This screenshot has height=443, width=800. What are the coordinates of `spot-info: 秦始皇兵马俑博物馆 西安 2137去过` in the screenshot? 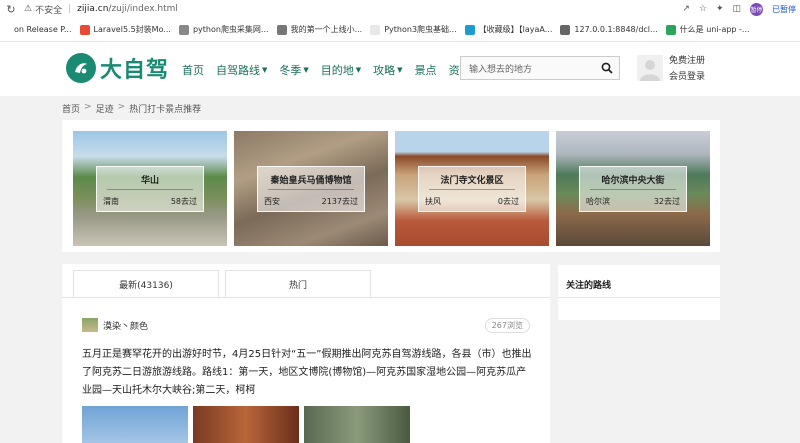 It's located at (311, 189).